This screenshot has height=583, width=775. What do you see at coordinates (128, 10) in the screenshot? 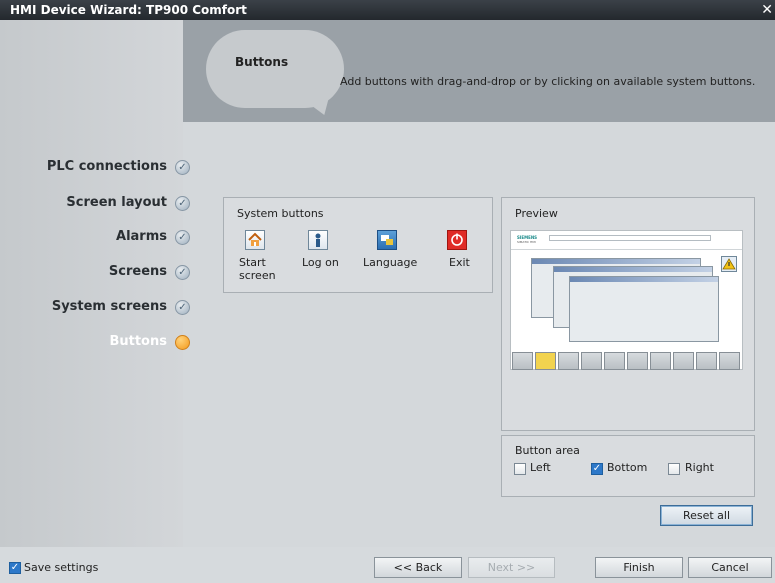
I see `window-title: HMI Device Wizard: TP900 Comfort` at bounding box center [128, 10].